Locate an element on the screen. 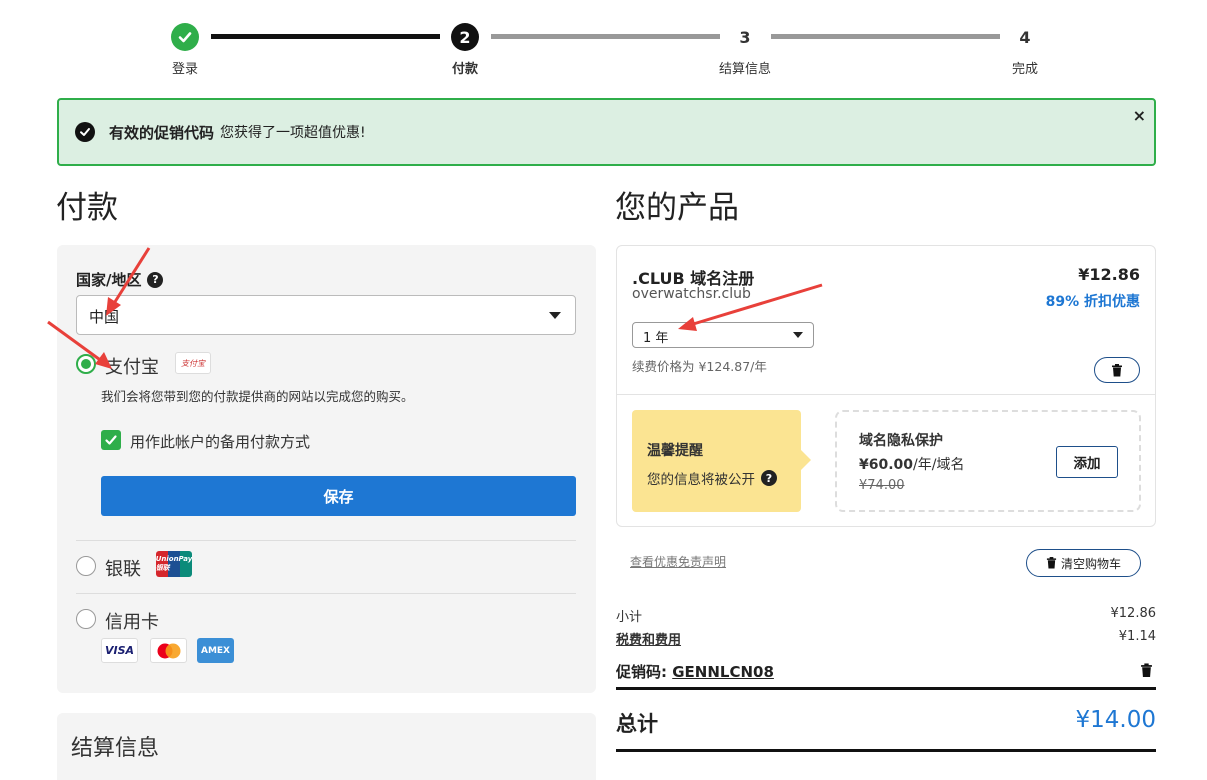 The height and width of the screenshot is (780, 1207). subtotal-label: 小计 is located at coordinates (629, 617).